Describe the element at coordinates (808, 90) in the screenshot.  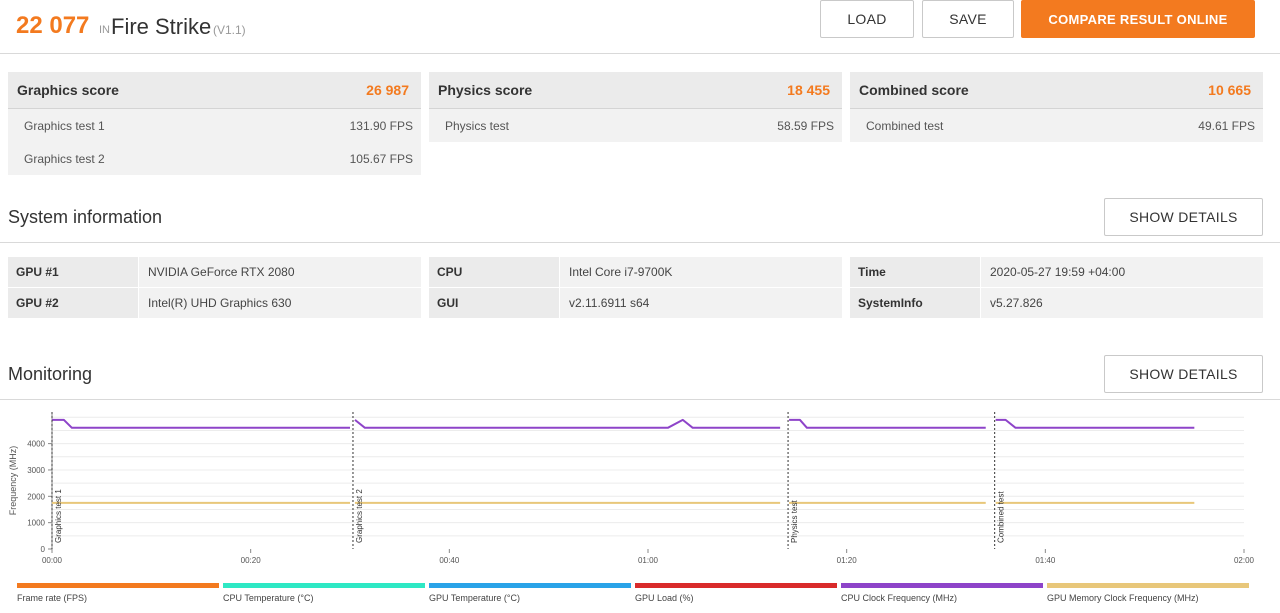
I see `card-score: 18 455` at that location.